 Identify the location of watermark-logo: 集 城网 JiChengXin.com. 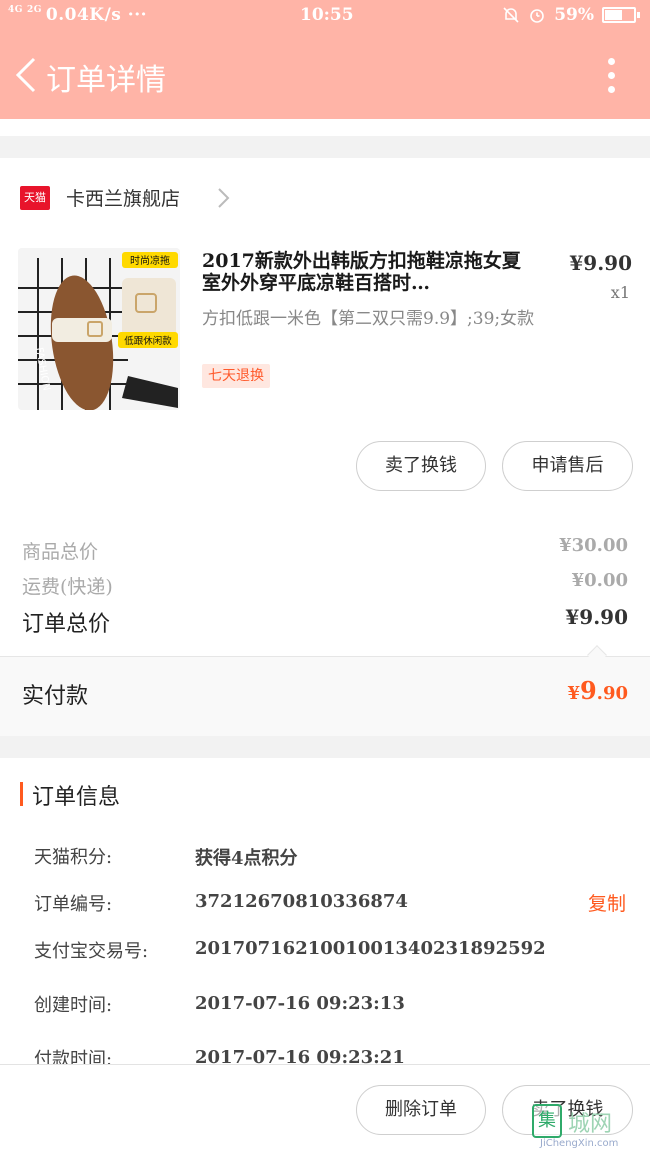
(586, 1128).